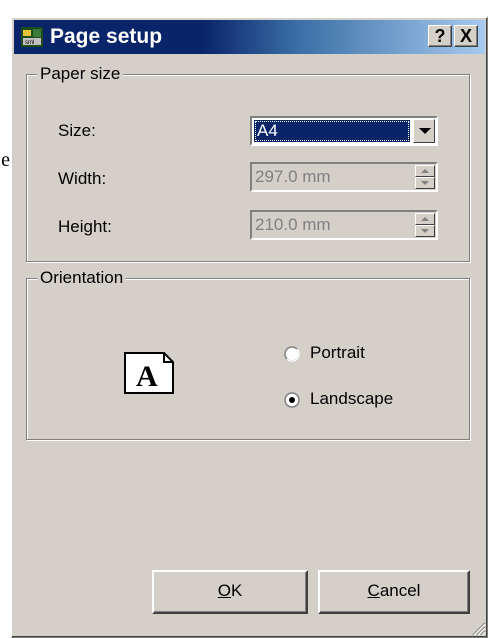 This screenshot has height=638, width=488. I want to click on portrait-radio, so click(292, 354).